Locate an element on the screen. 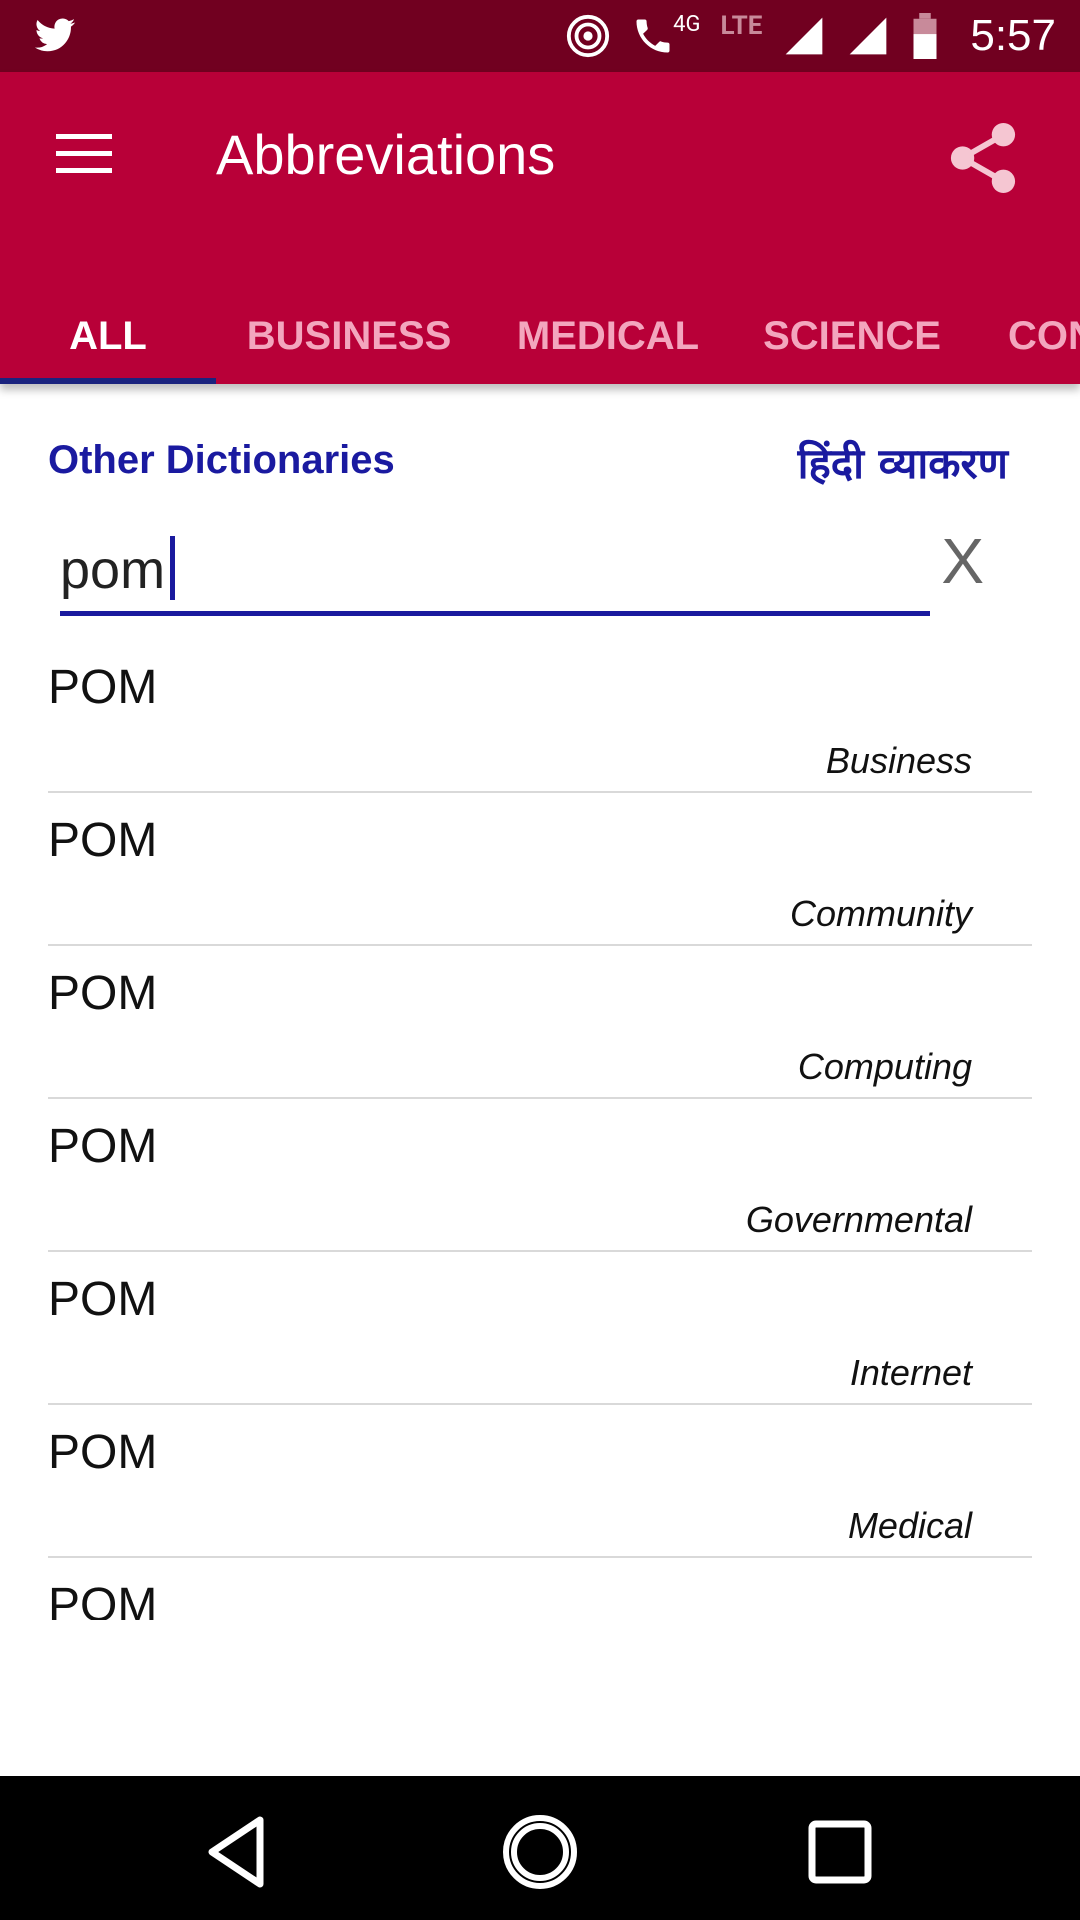 The width and height of the screenshot is (1080, 1920). tab-business: BUSINESS is located at coordinates (349, 336).